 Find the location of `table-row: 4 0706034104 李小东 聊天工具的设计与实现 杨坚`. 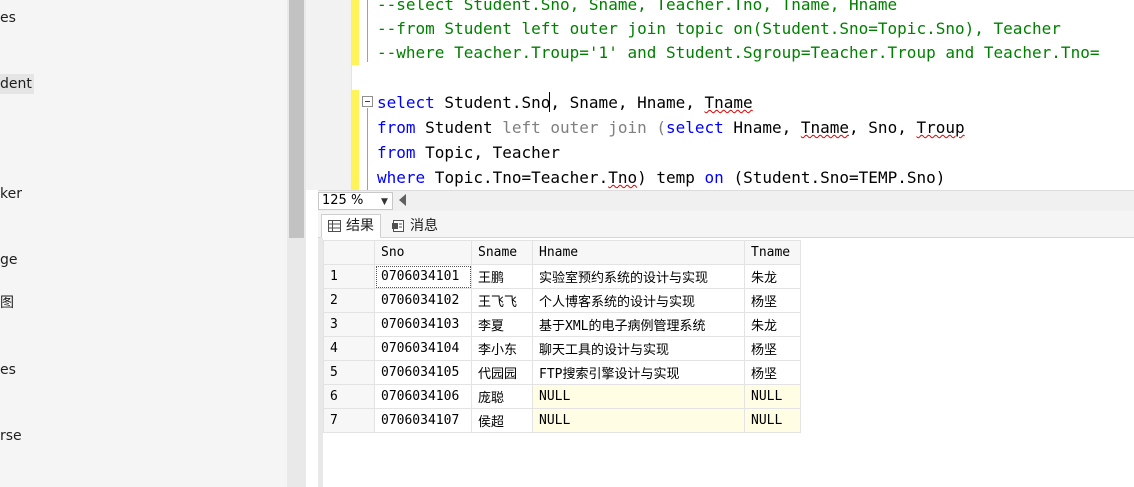

table-row: 4 0706034104 李小东 聊天工具的设计与实现 杨坚 is located at coordinates (562, 348).